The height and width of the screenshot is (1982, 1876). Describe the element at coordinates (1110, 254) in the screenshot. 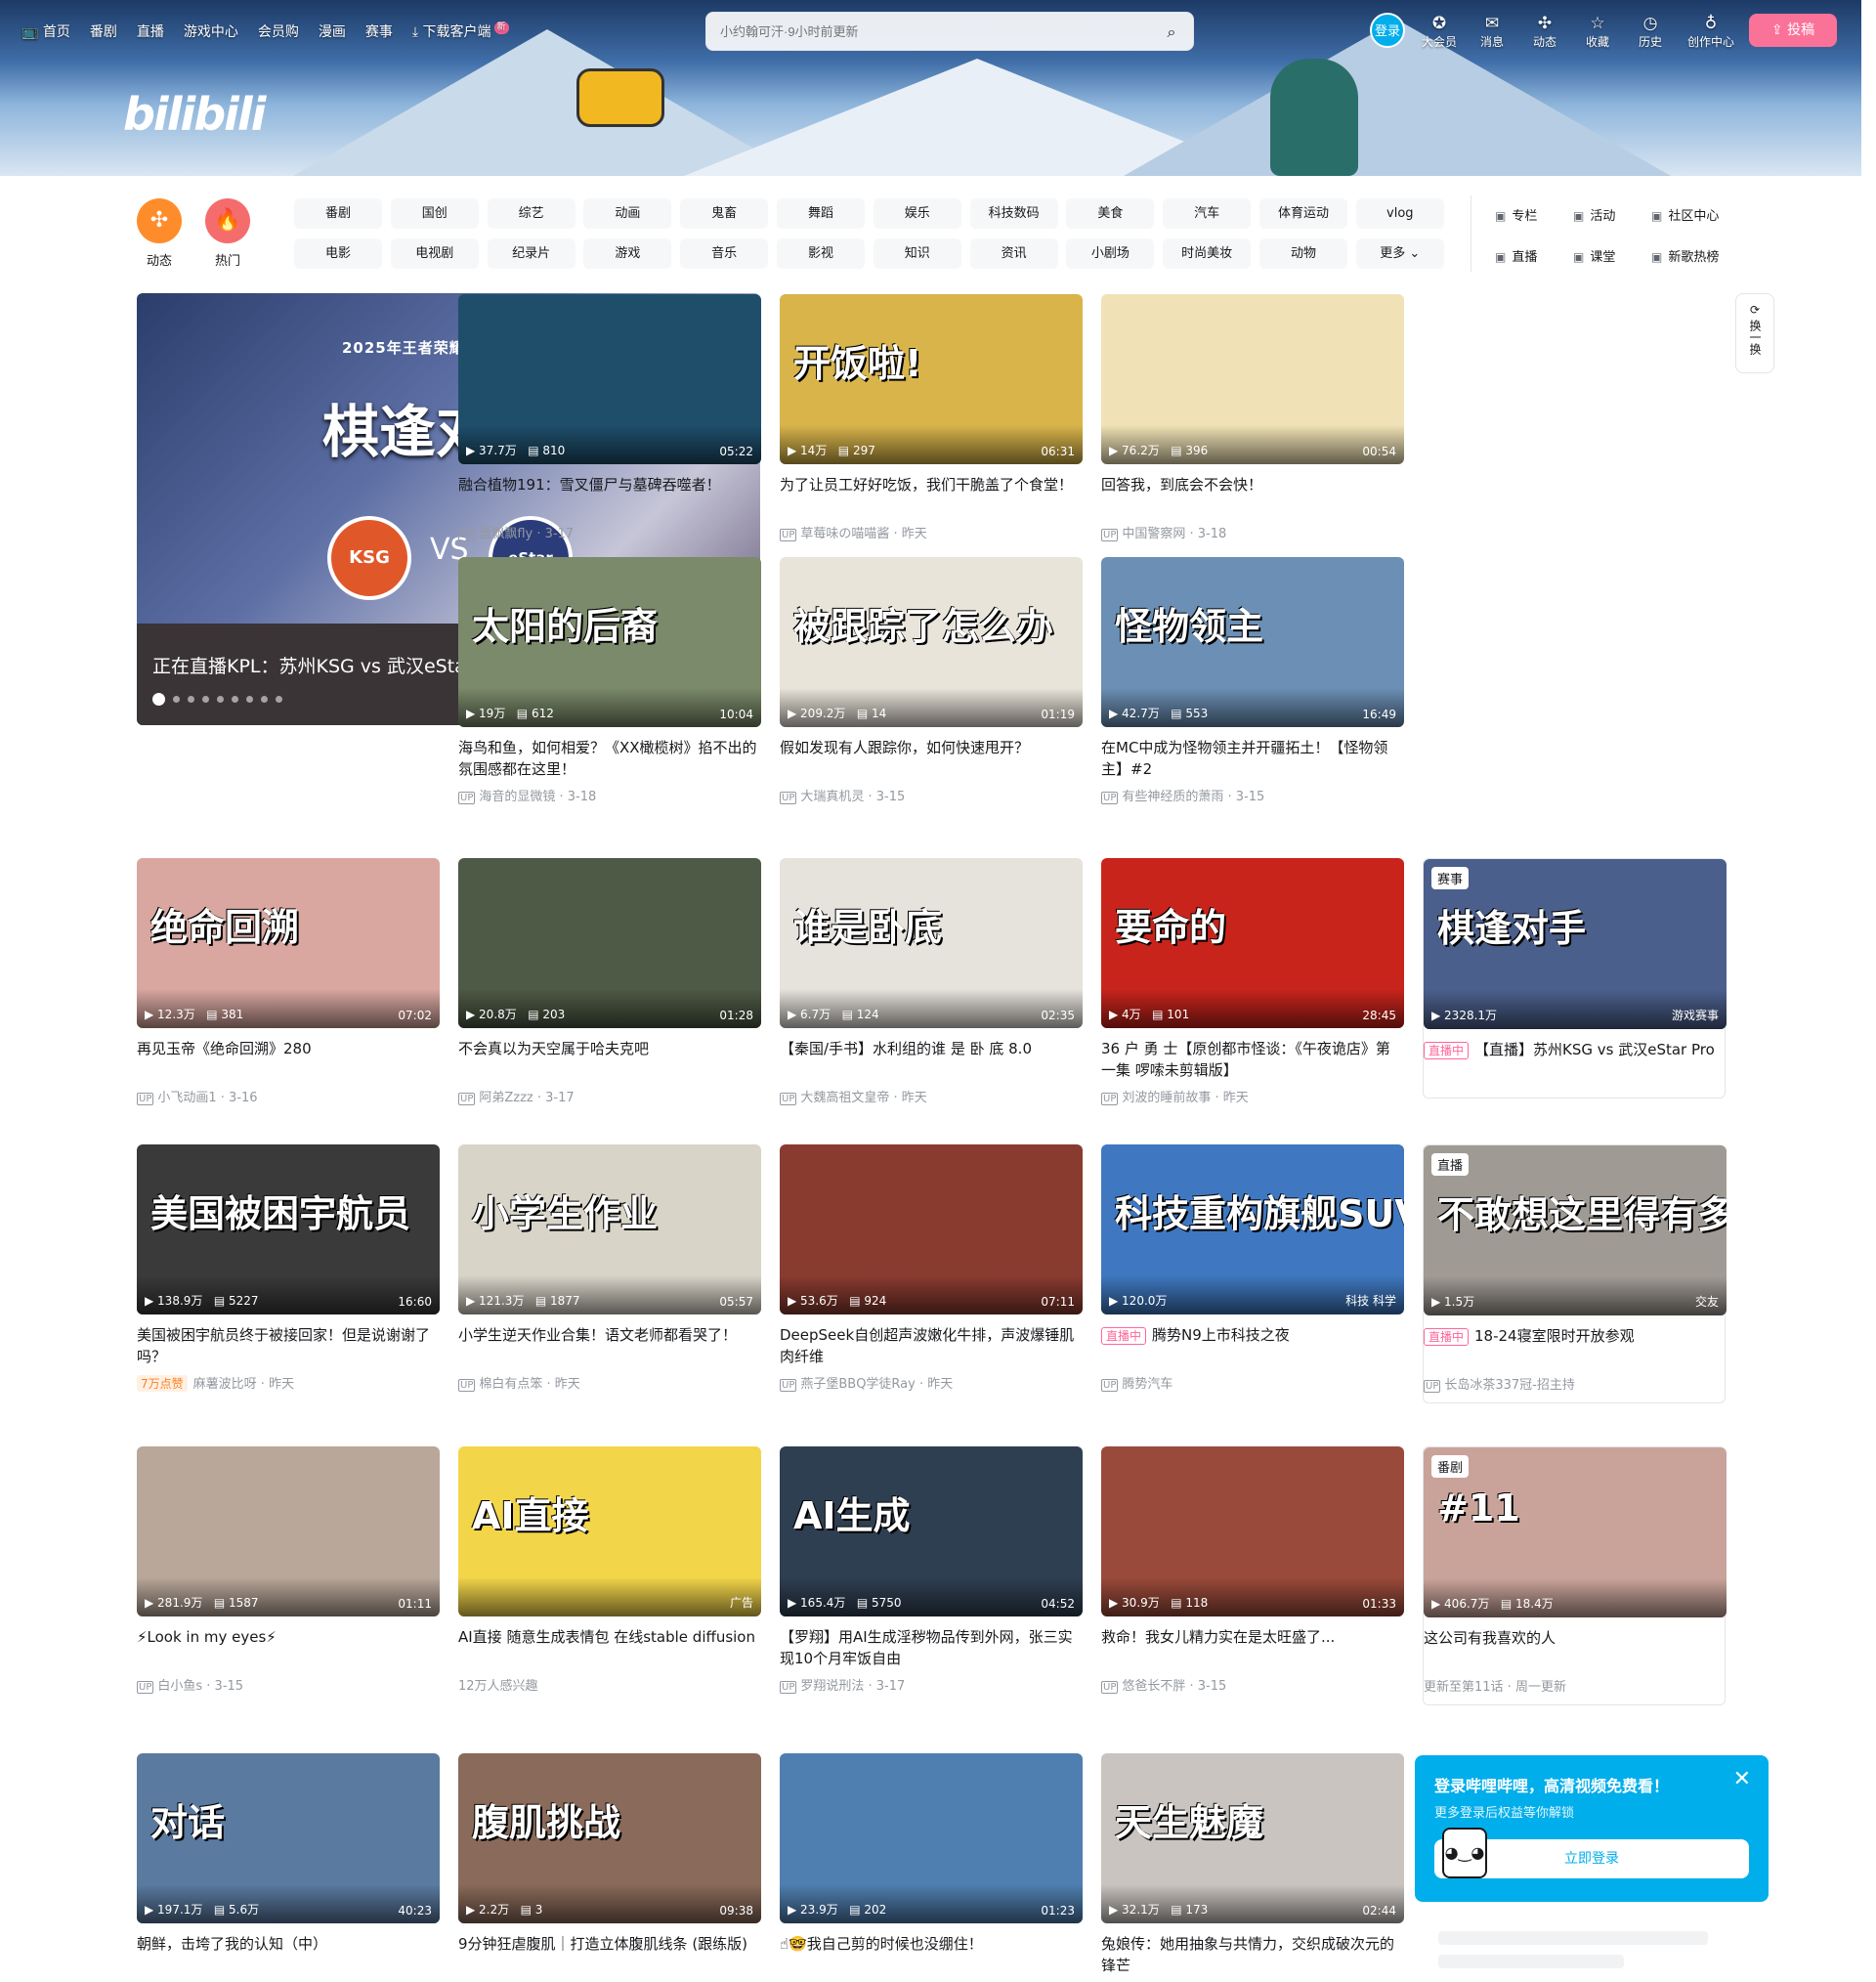

I see `channel-row2-8: 小剧场` at that location.